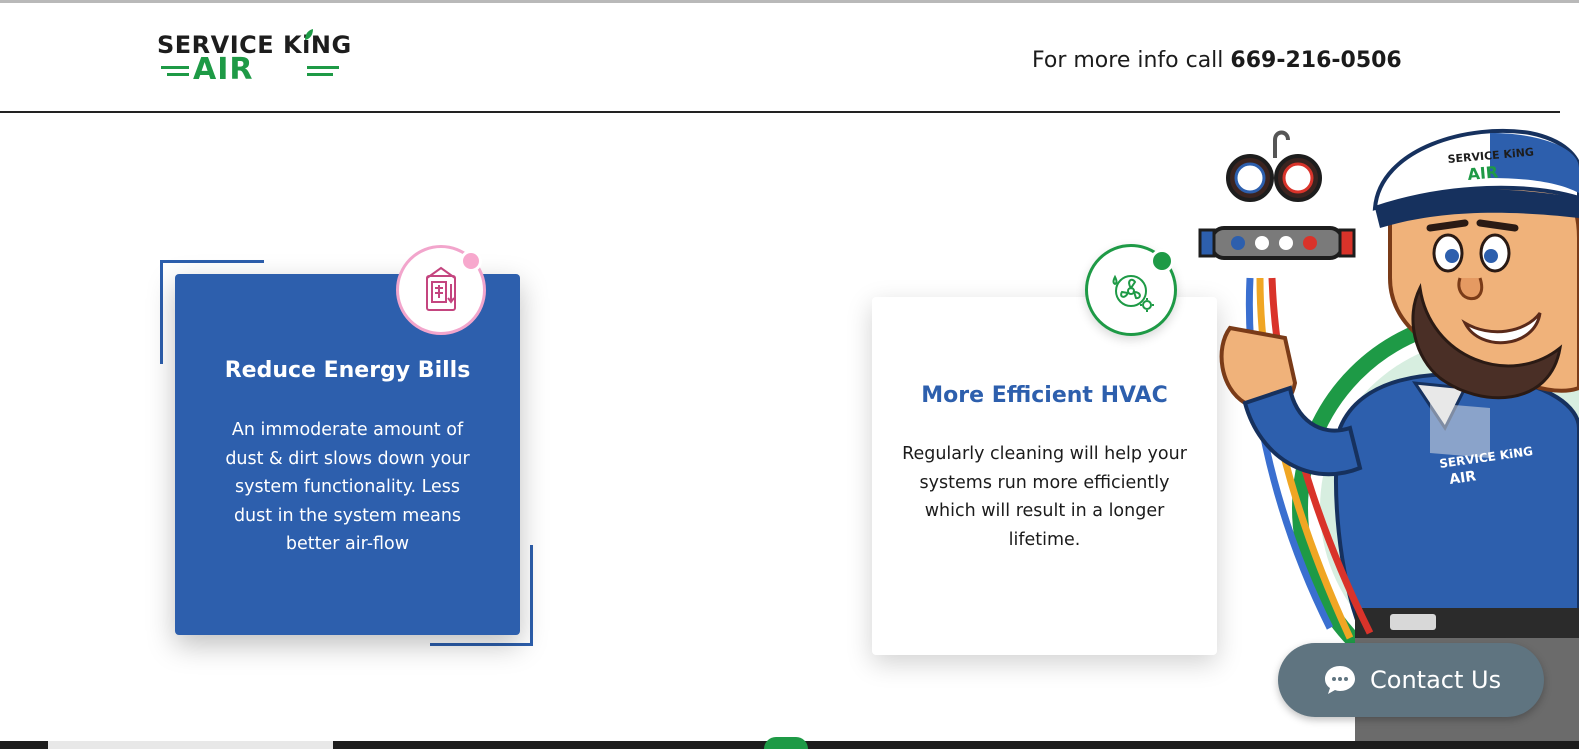  I want to click on next-section-edge-light, so click(190, 745).